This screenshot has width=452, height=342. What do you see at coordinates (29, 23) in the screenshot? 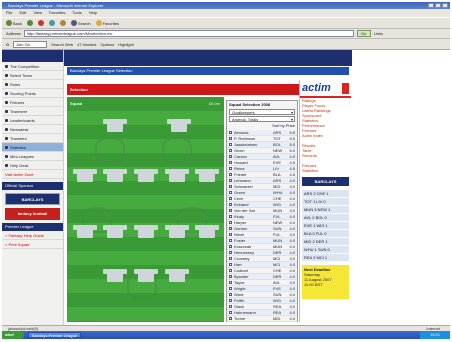
I see `forward-button` at bounding box center [29, 23].